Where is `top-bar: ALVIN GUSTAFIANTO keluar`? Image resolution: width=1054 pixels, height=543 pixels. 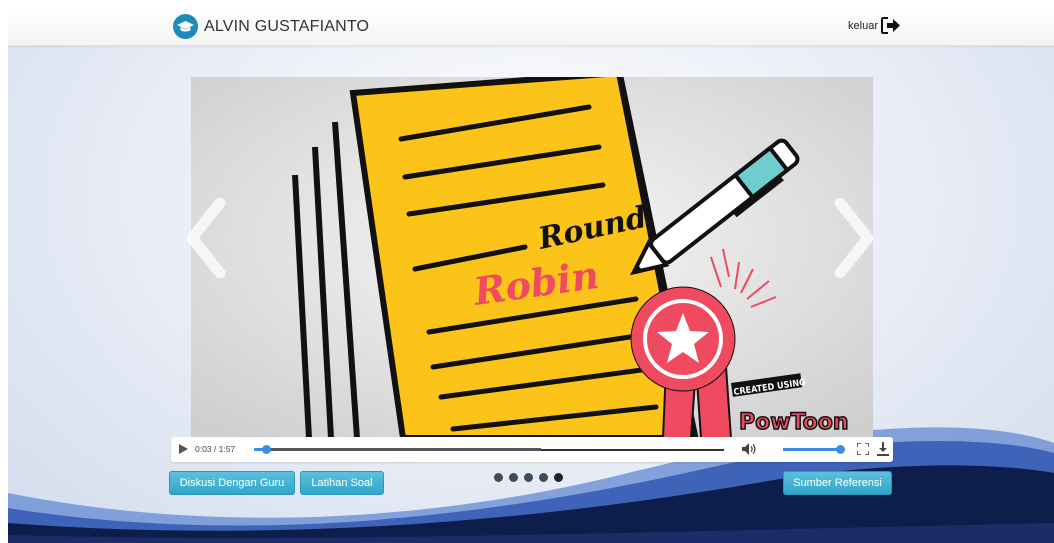
top-bar: ALVIN GUSTAFIANTO keluar is located at coordinates (531, 27).